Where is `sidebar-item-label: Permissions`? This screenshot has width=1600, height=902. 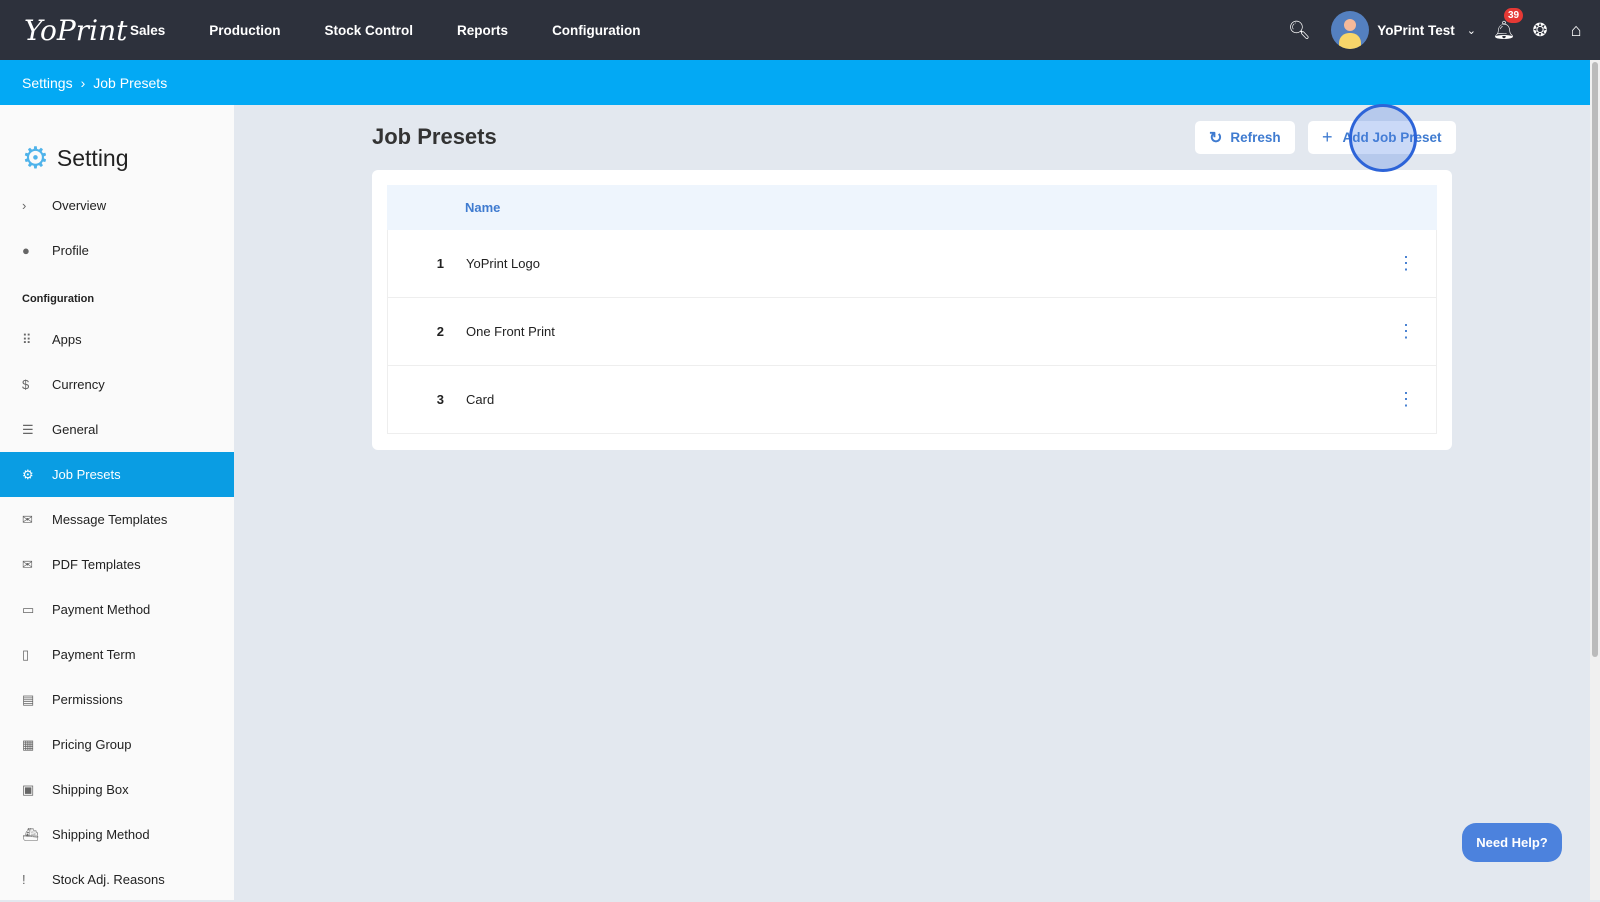
sidebar-item-label: Permissions is located at coordinates (87, 699).